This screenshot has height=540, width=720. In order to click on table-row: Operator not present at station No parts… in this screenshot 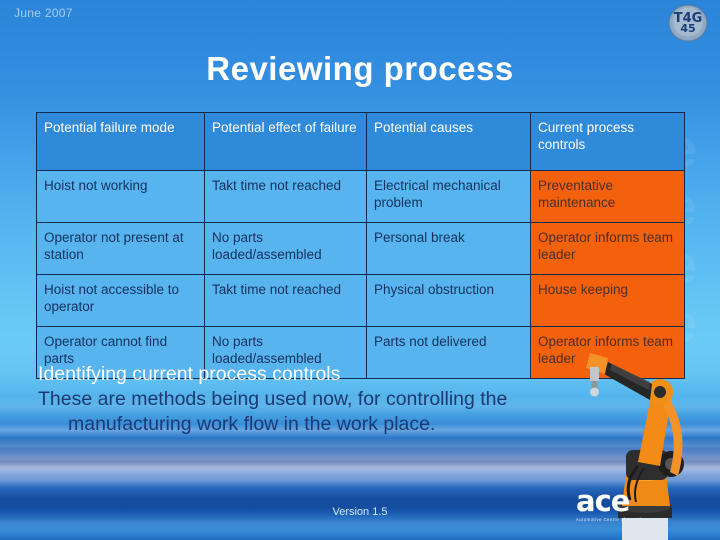, I will do `click(360, 248)`.